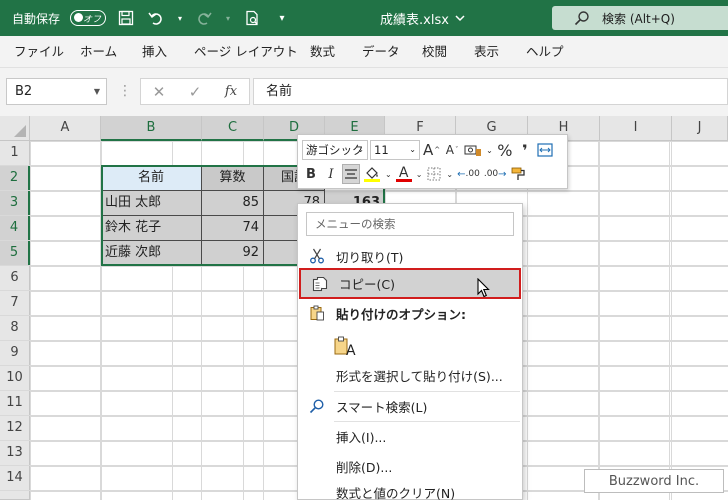  Describe the element at coordinates (486, 52) in the screenshot. I see `tab-view: 表示` at that location.